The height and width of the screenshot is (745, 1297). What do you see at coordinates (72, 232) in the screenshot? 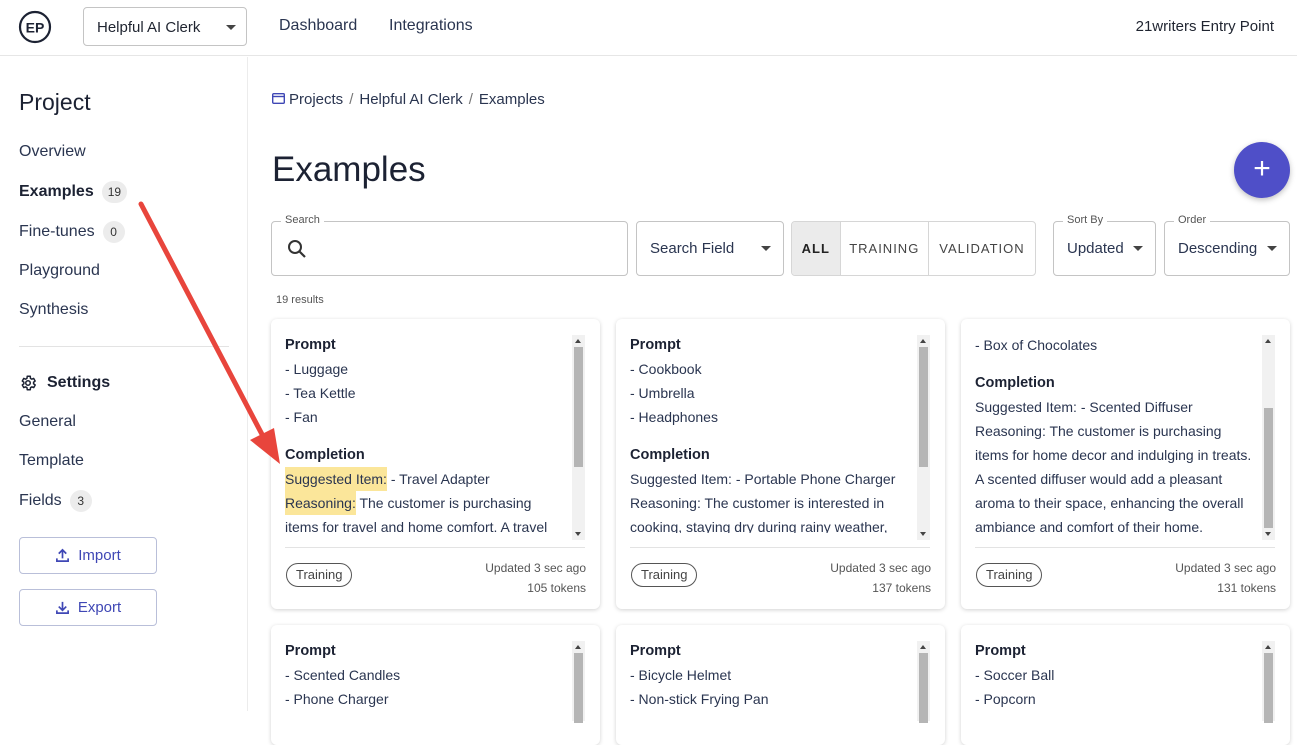
I see `sidebar-item-fine-tunes: Fine-tunes 0` at bounding box center [72, 232].